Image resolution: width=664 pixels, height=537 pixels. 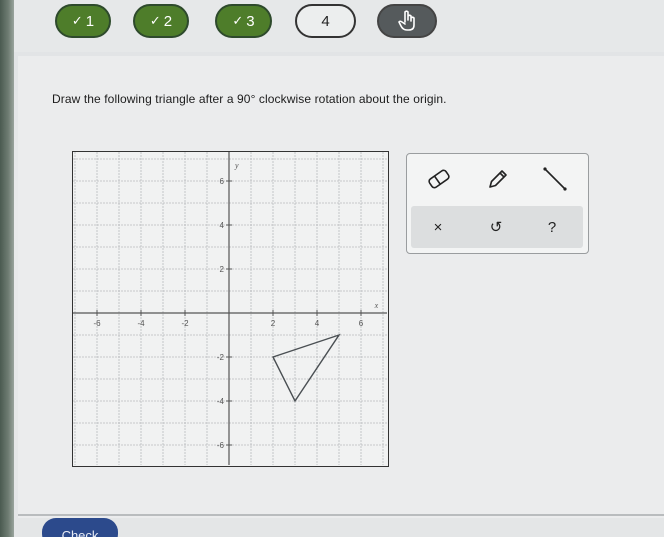 I want to click on hand-pointer-icon, so click(x=406, y=20).